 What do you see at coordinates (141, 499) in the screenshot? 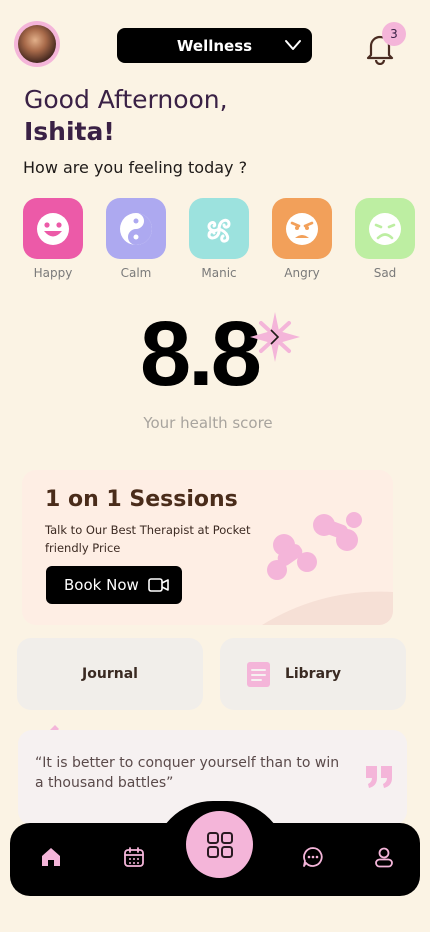
I see `session-title: 1 on 1 Sessions` at bounding box center [141, 499].